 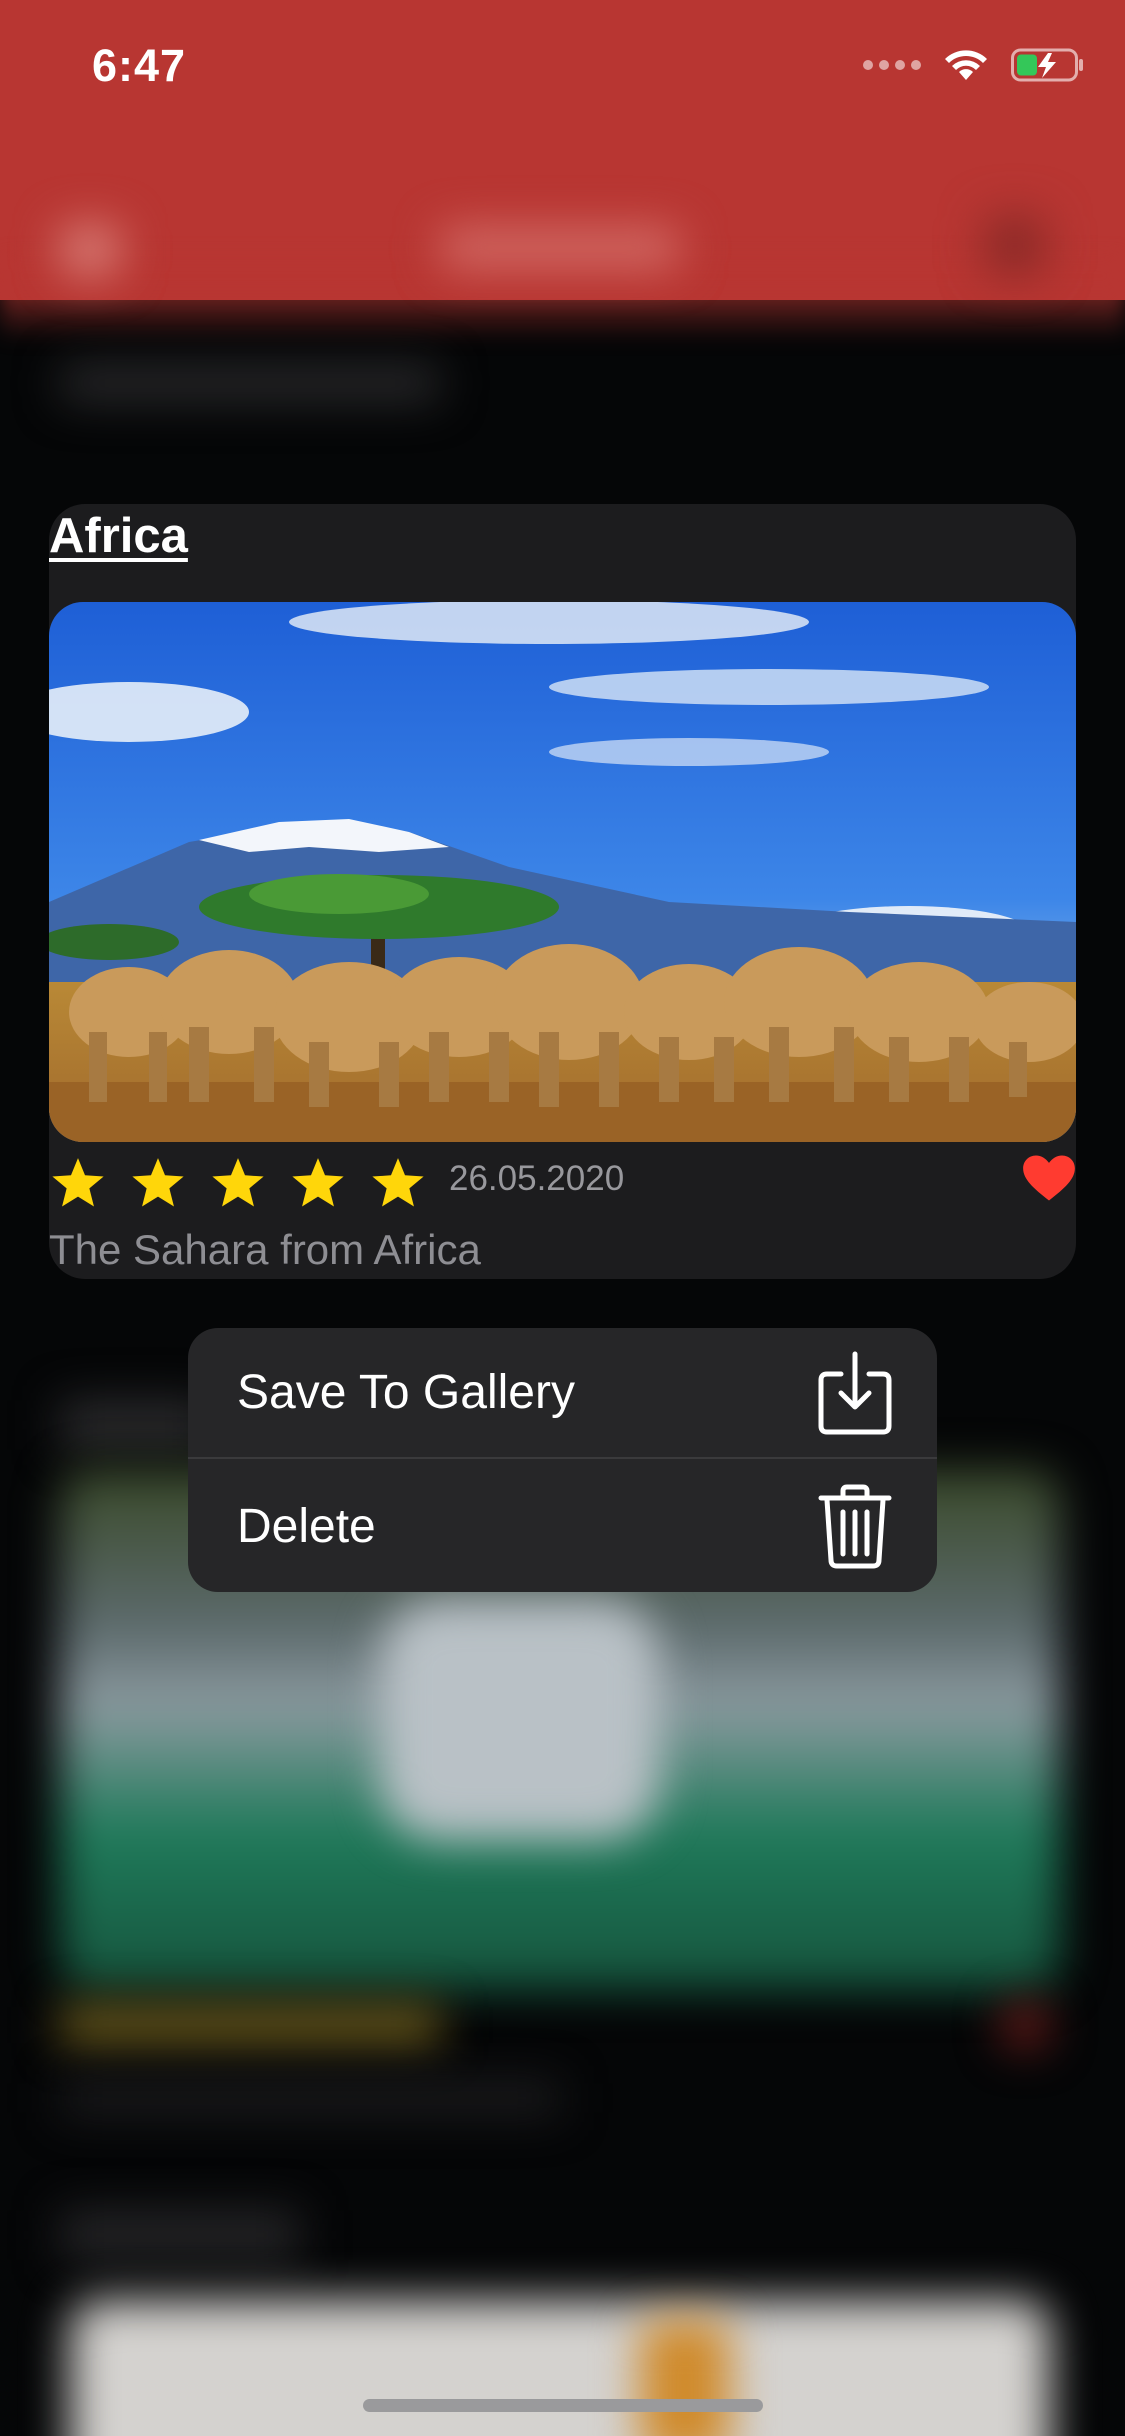 What do you see at coordinates (560, 248) in the screenshot?
I see `nav-title-blurred` at bounding box center [560, 248].